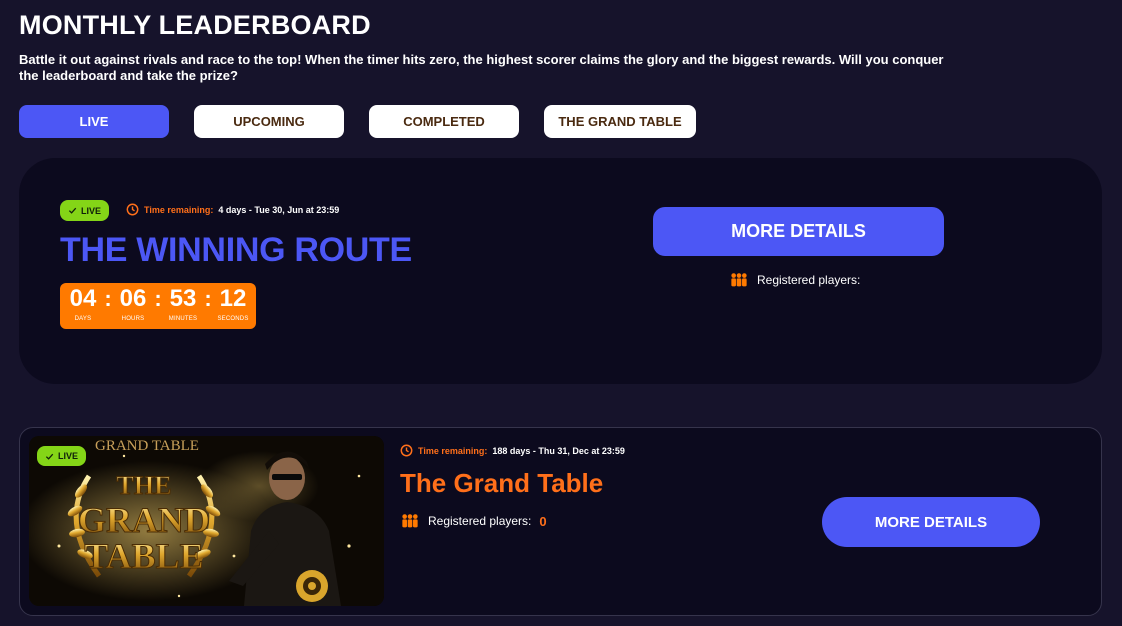  What do you see at coordinates (183, 298) in the screenshot?
I see `countdown-minutes-value: 53` at bounding box center [183, 298].